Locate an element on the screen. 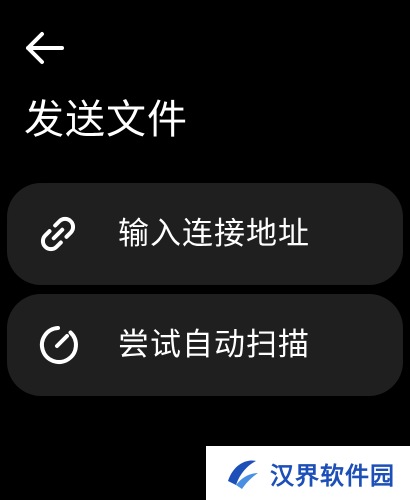 The image size is (410, 500). page-title: 发送文件 is located at coordinates (106, 120).